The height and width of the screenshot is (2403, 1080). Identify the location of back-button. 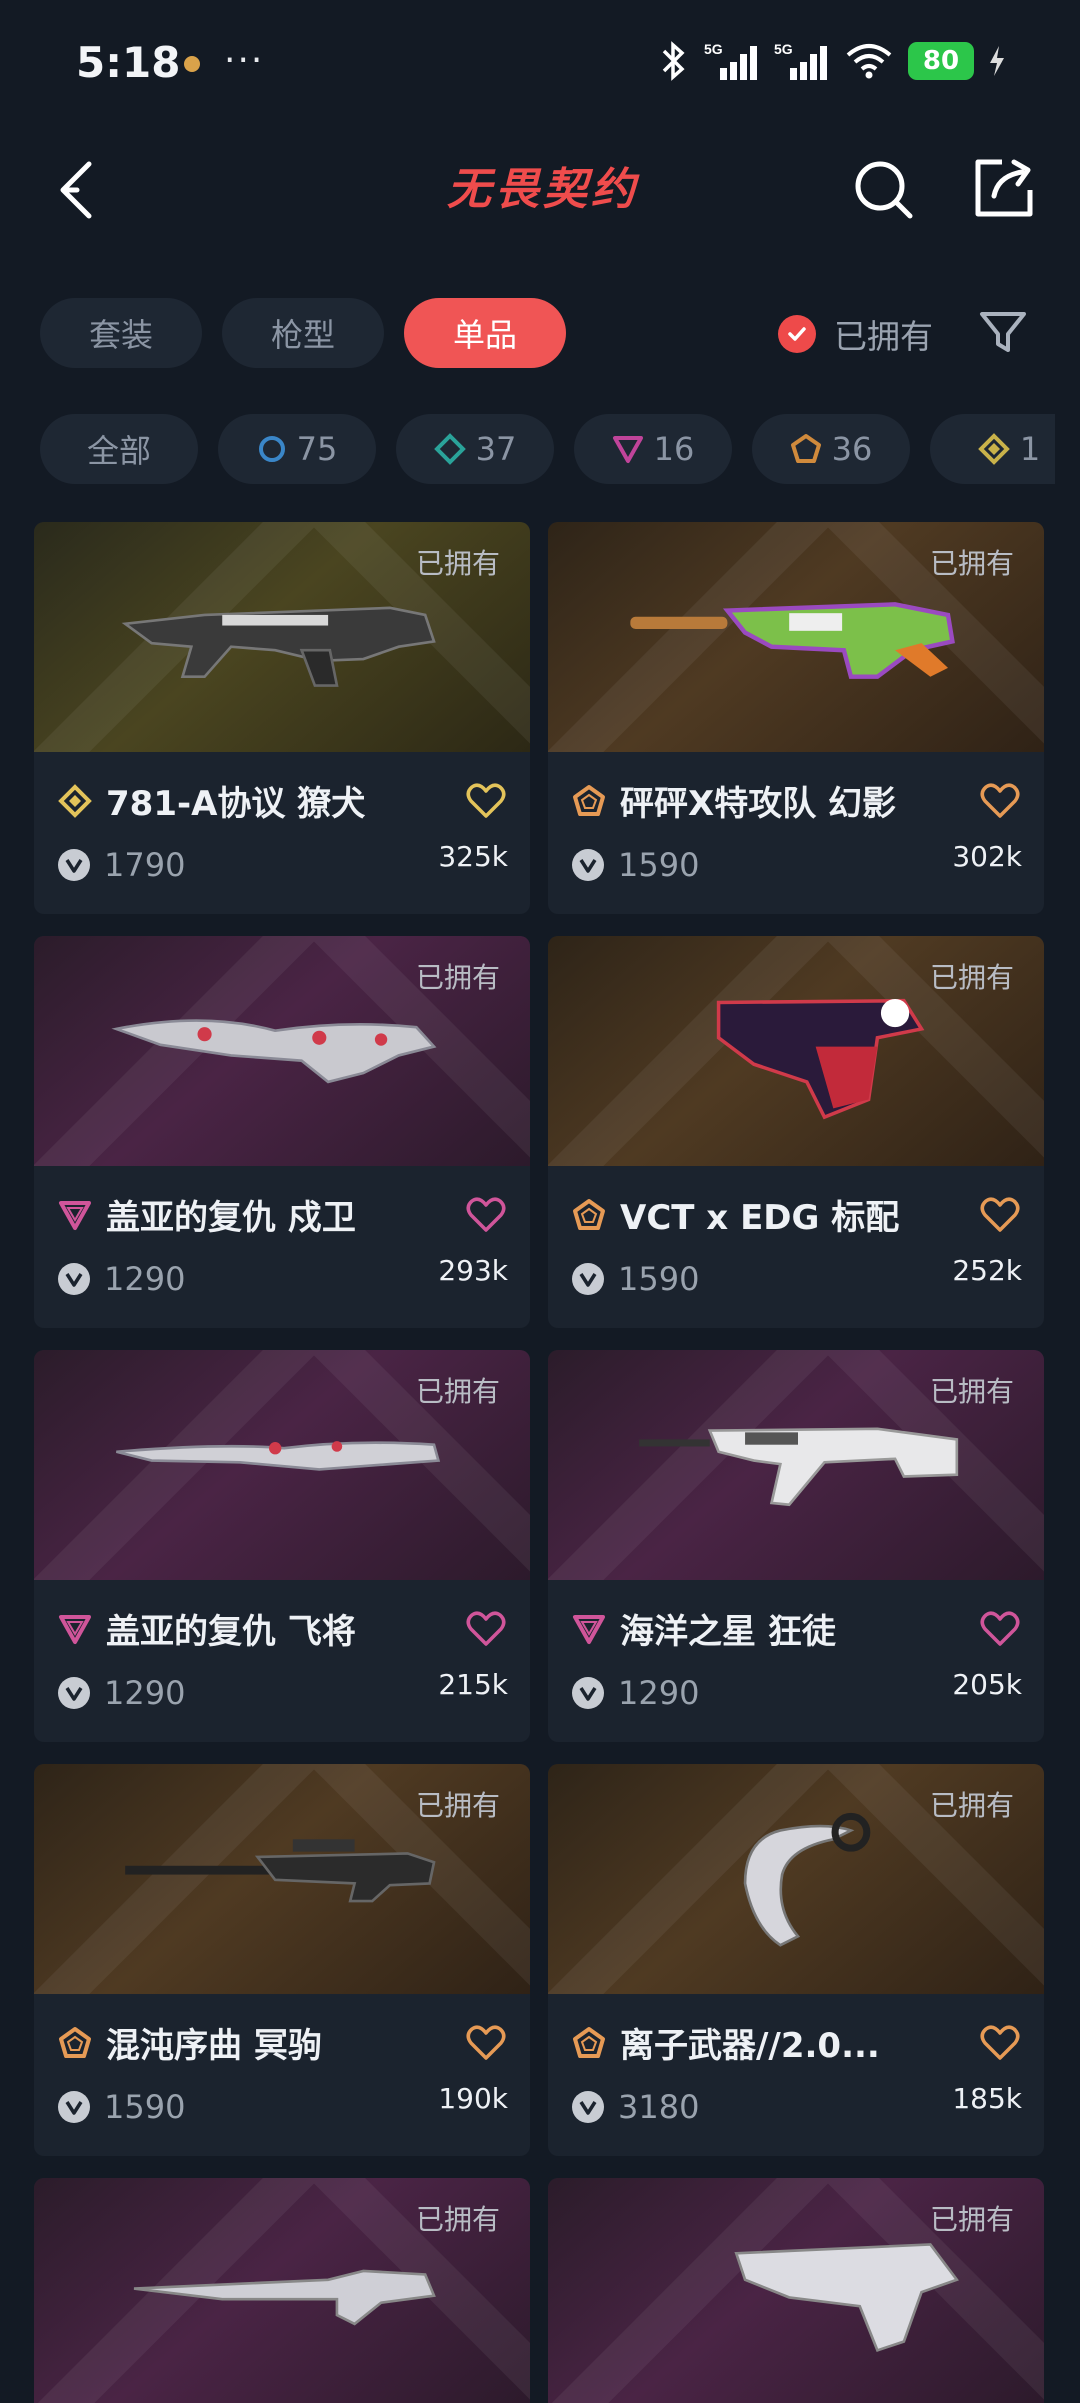
(75, 190).